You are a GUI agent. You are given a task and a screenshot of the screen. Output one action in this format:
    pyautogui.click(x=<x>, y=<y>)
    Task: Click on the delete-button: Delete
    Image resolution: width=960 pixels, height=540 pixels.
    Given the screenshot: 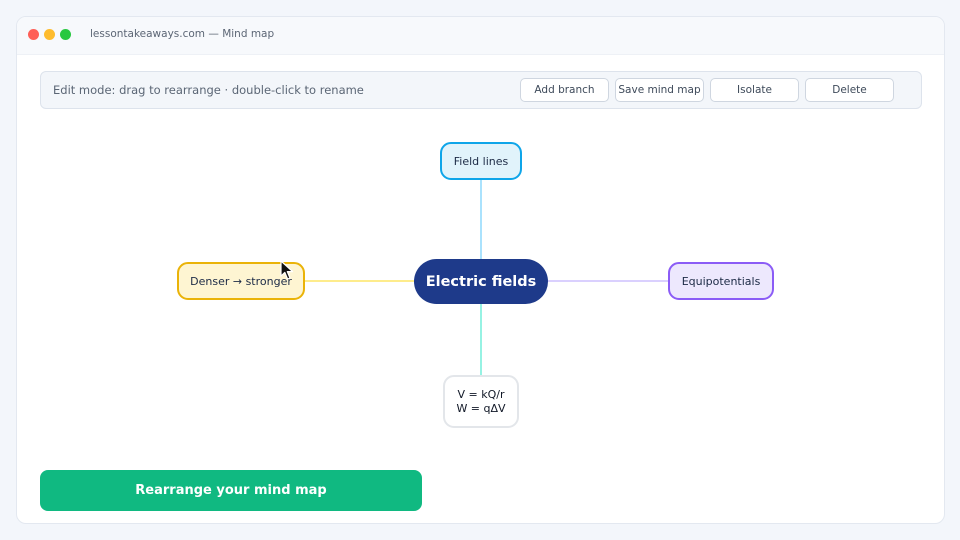 What is the action you would take?
    pyautogui.click(x=849, y=90)
    